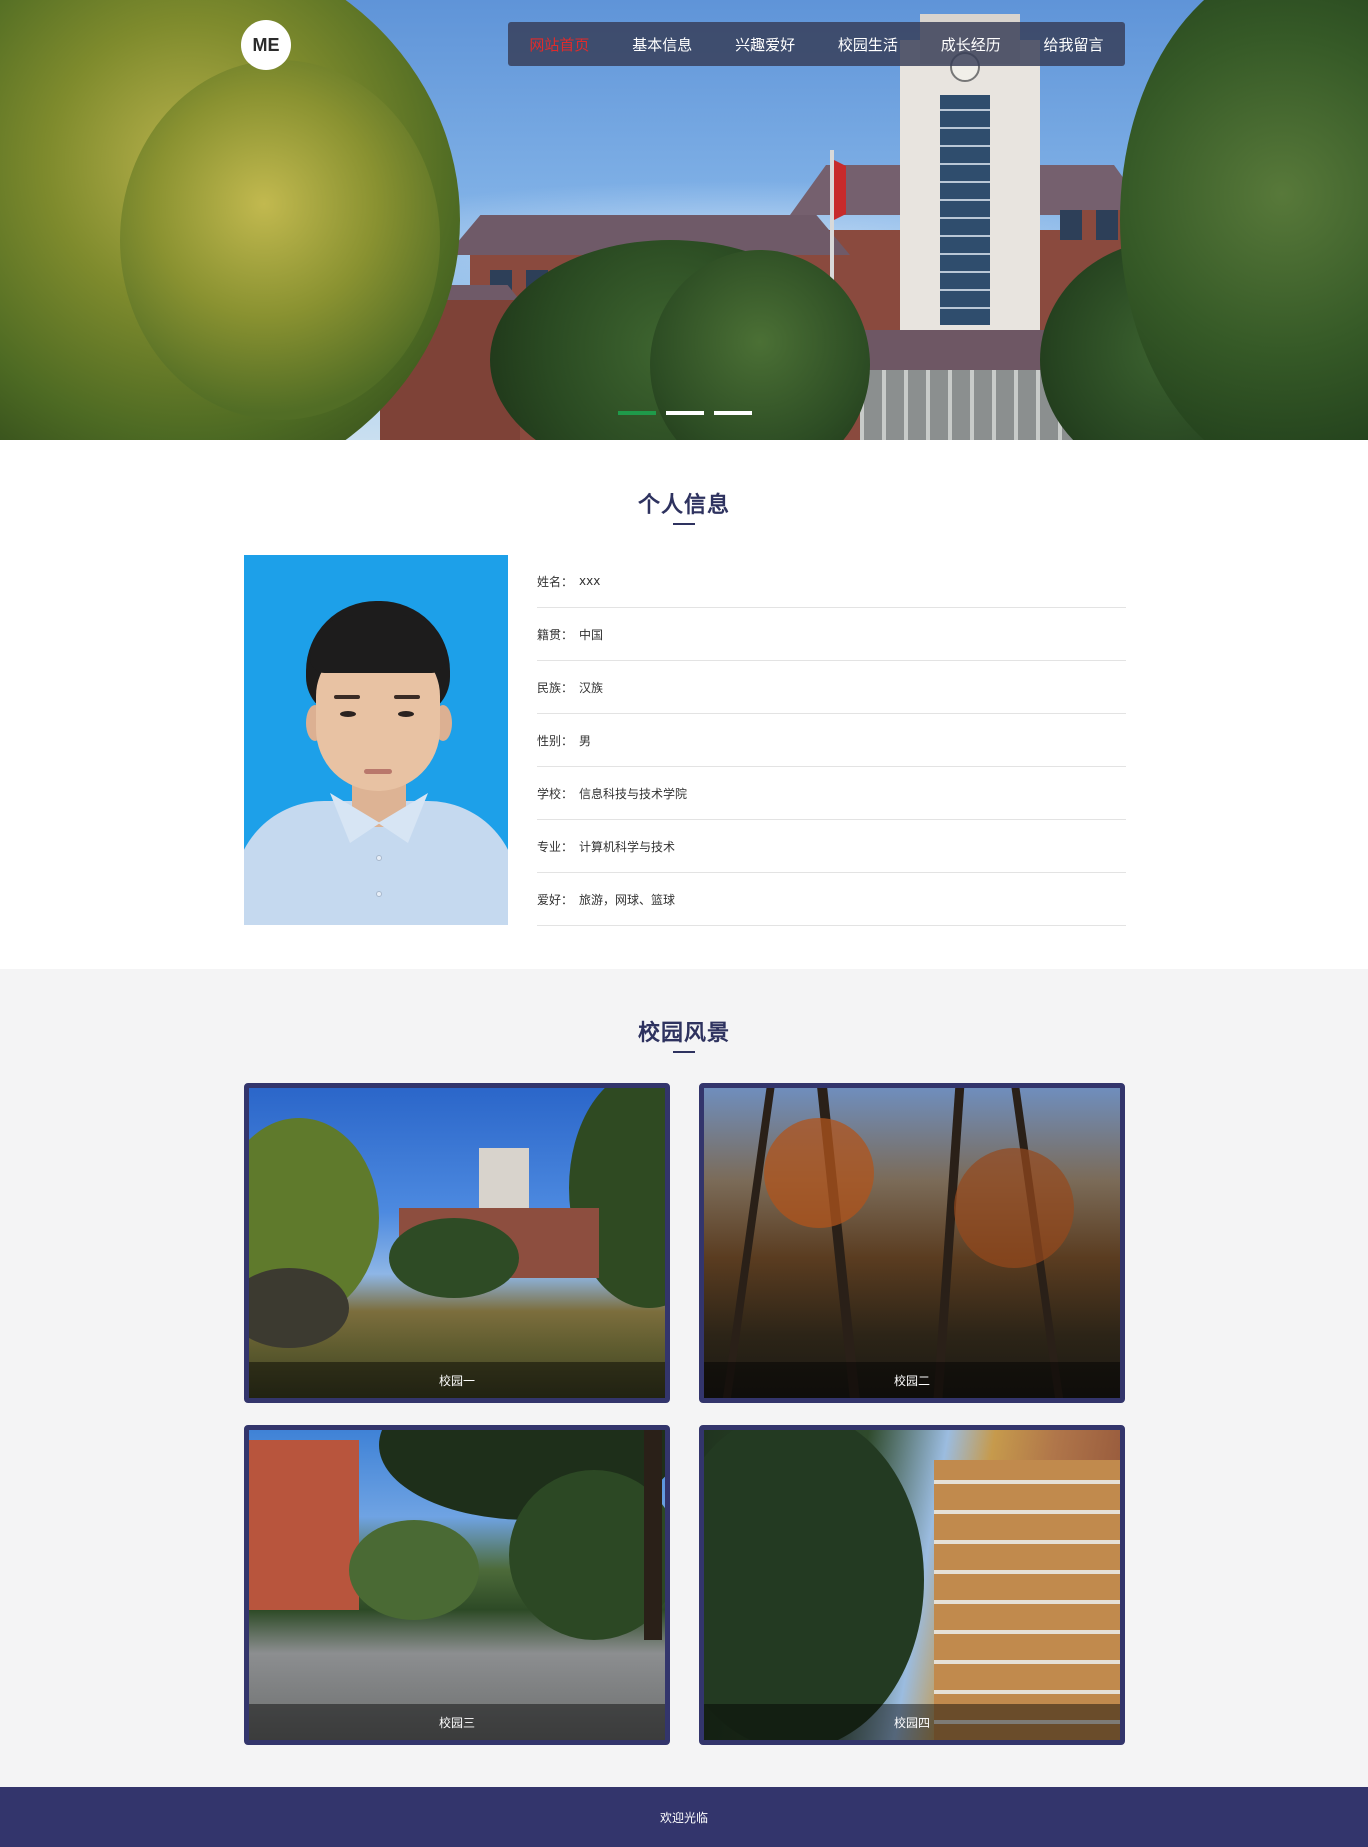  What do you see at coordinates (376, 740) in the screenshot?
I see `profile-photo` at bounding box center [376, 740].